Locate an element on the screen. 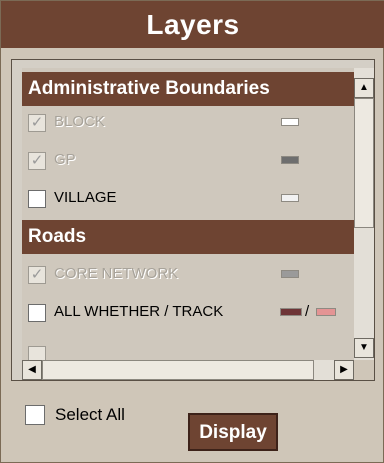  vertical-scrollbar: ▲ ▼ is located at coordinates (364, 214).